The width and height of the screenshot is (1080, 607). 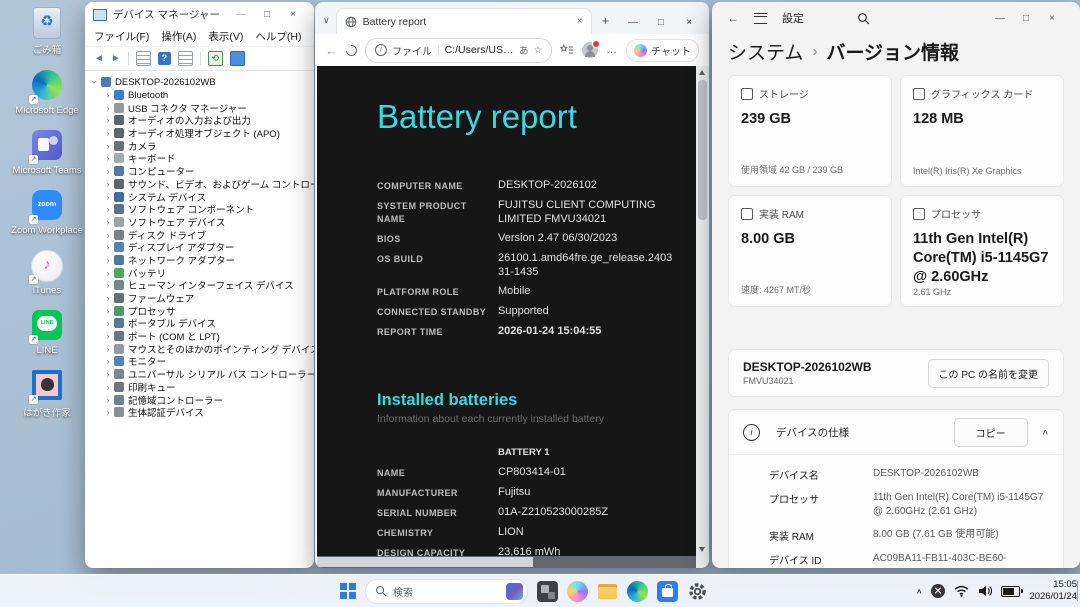 What do you see at coordinates (348, 591) in the screenshot?
I see `start-button` at bounding box center [348, 591].